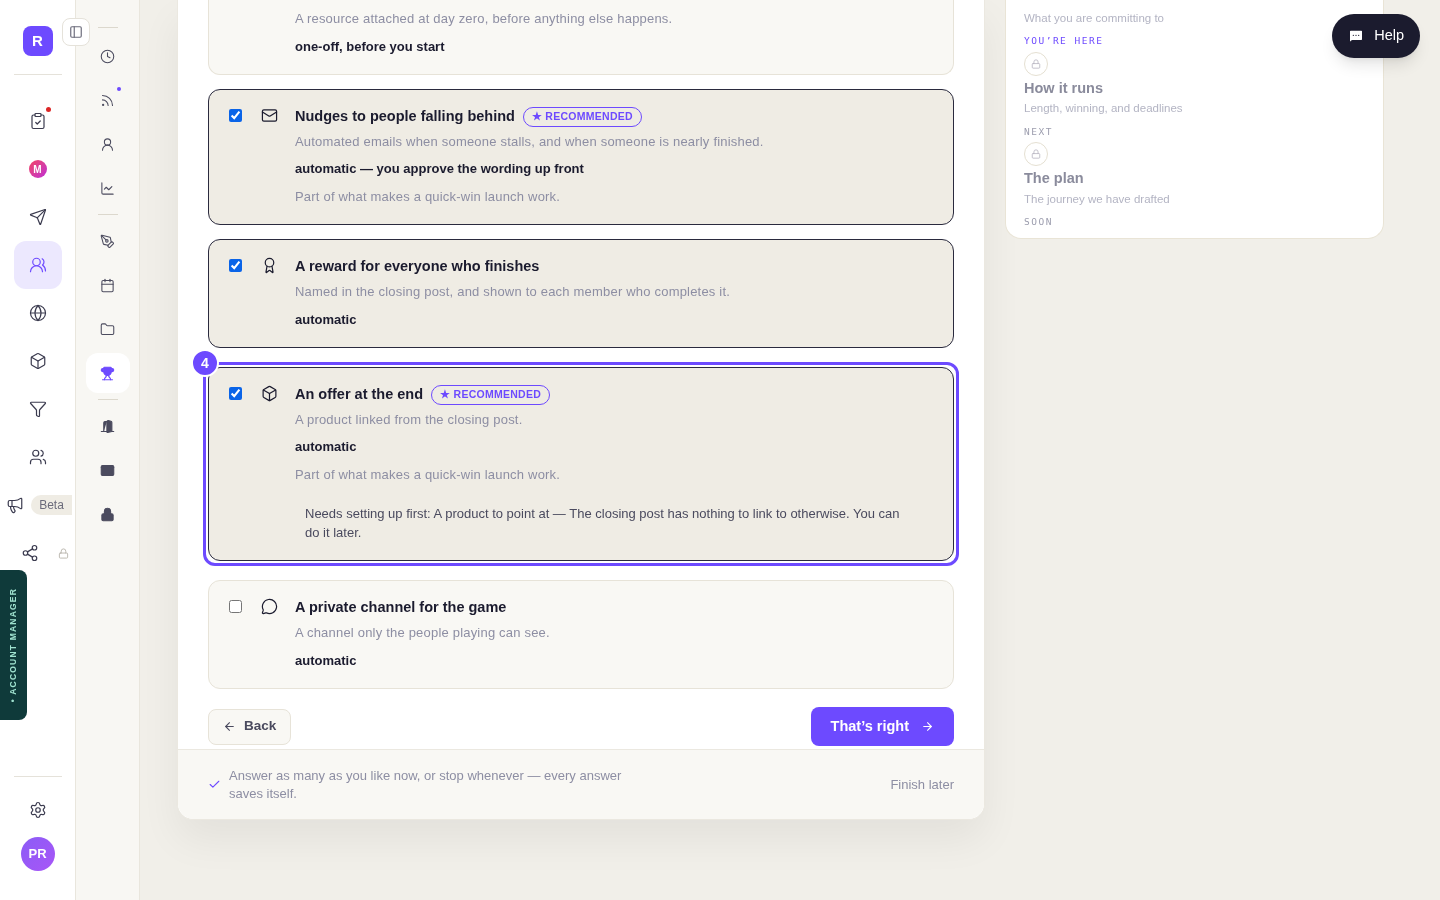 Image resolution: width=1440 pixels, height=900 pixels. Describe the element at coordinates (205, 363) in the screenshot. I see `step-badge: 4` at that location.